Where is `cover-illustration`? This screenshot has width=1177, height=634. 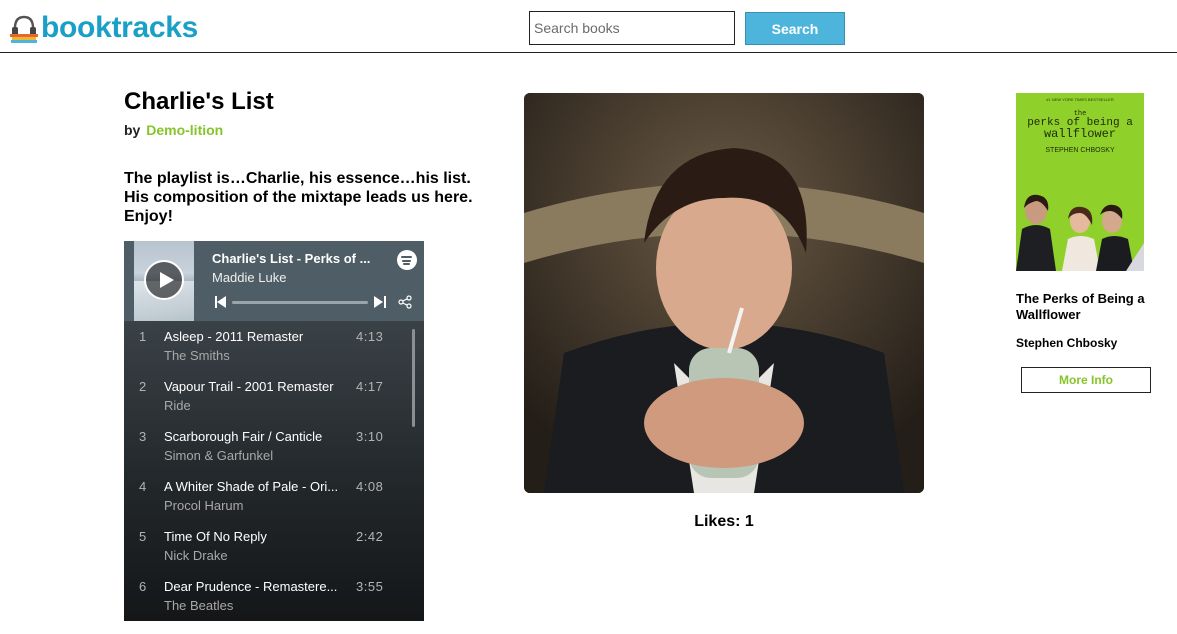
cover-illustration is located at coordinates (1080, 232).